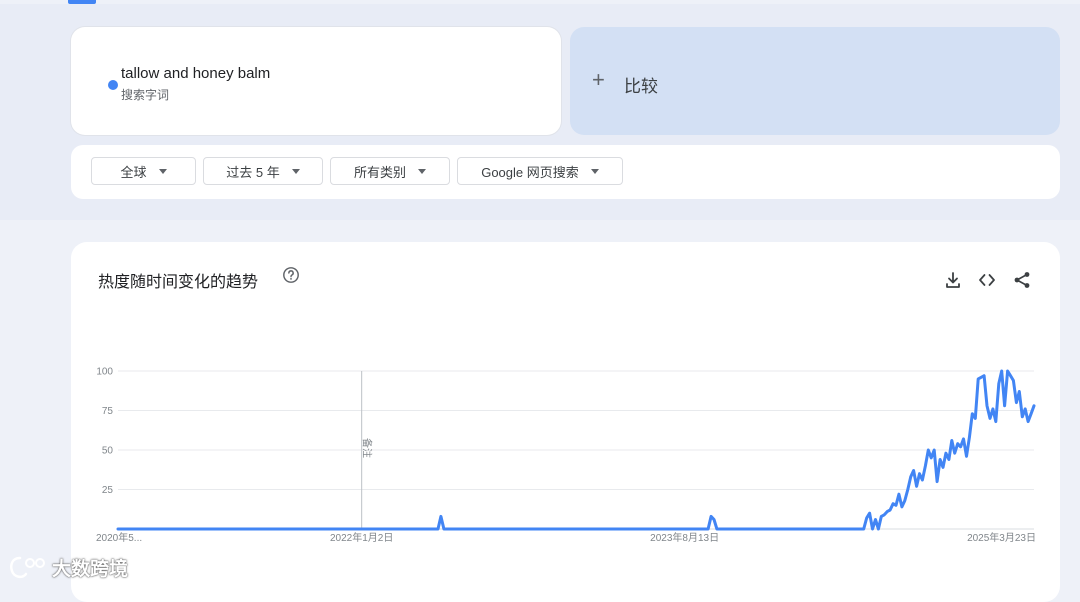 Image resolution: width=1080 pixels, height=602 pixels. What do you see at coordinates (684, 537) in the screenshot?
I see `x-tick-label: 2023年8月13日` at bounding box center [684, 537].